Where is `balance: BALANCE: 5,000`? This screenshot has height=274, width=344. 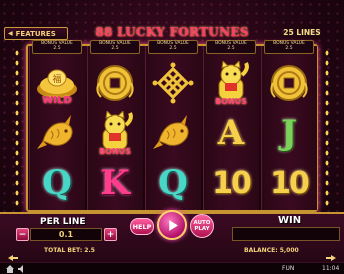 balance: BALANCE: 5,000 is located at coordinates (271, 250).